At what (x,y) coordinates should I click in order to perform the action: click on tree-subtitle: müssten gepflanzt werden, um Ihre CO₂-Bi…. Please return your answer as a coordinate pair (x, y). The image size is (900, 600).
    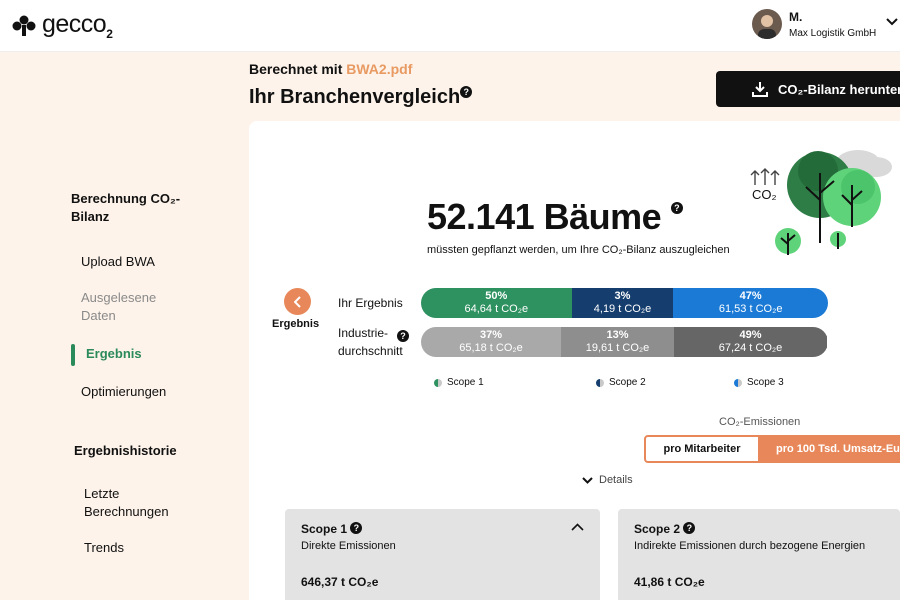
    Looking at the image, I should click on (578, 250).